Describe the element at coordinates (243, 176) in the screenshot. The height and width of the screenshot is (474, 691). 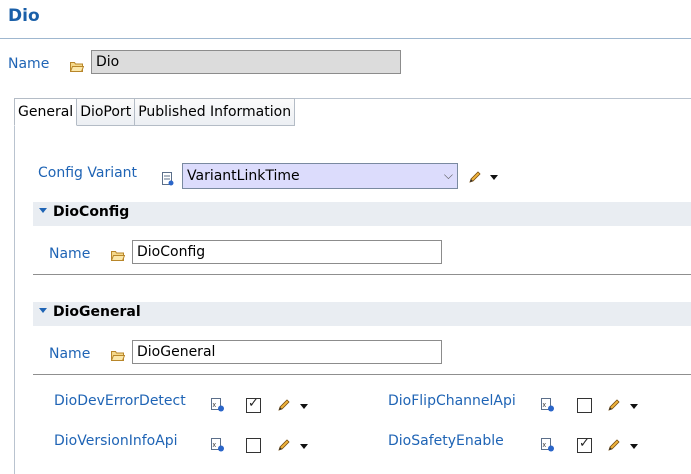
I see `config-variant-value: VariantLinkTime` at that location.